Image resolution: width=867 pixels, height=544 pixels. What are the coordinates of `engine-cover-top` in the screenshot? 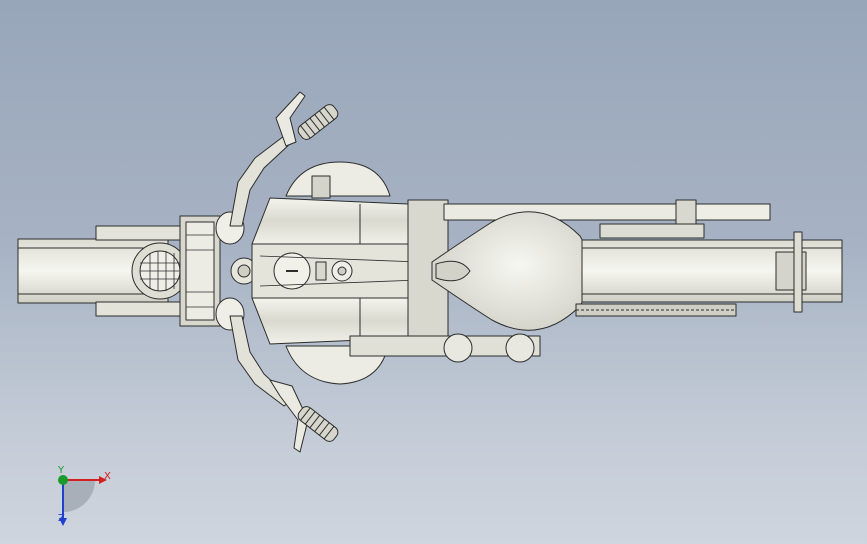 It's located at (338, 180).